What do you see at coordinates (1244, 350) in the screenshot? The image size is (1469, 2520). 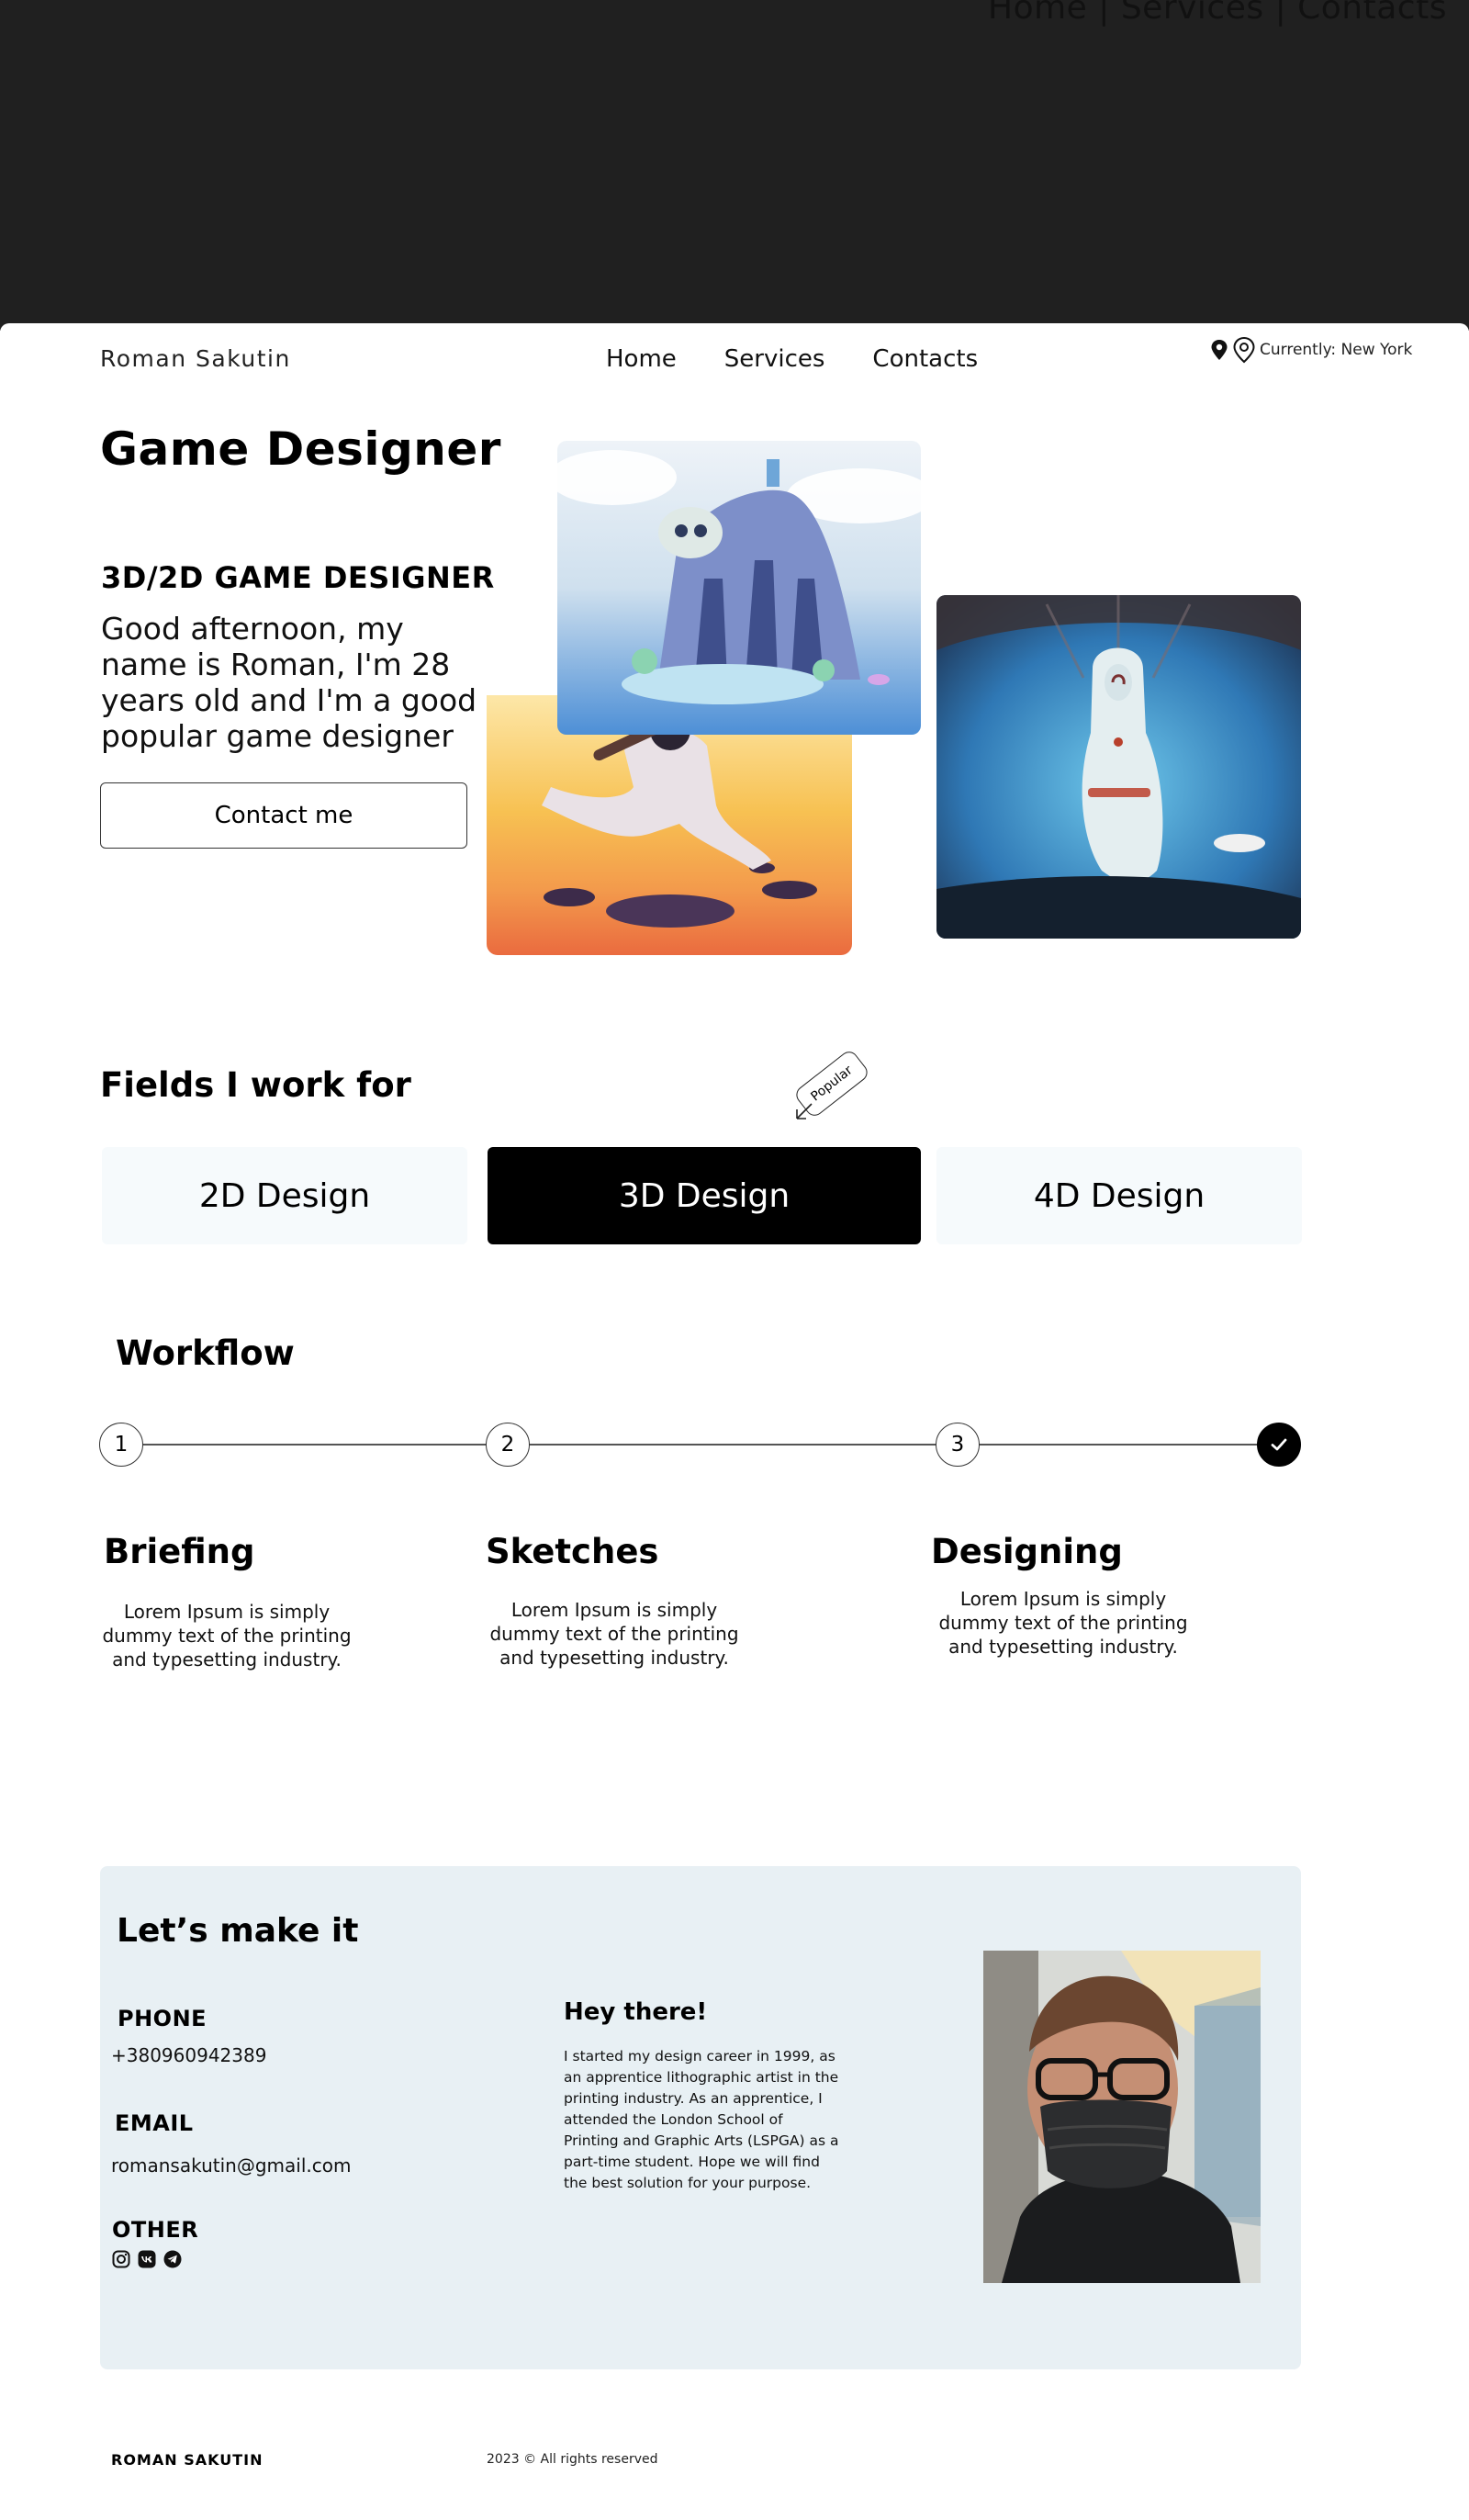 I see `location-icon` at bounding box center [1244, 350].